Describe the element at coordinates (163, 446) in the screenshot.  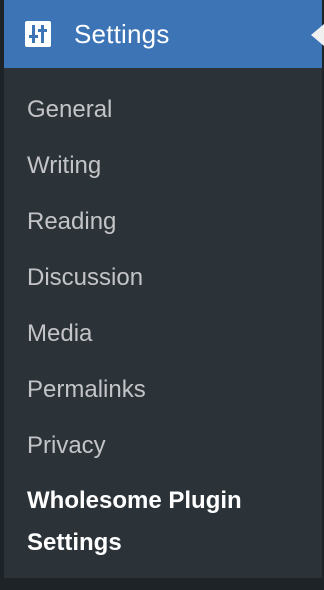
I see `submenu-item-privacy: Privacy` at that location.